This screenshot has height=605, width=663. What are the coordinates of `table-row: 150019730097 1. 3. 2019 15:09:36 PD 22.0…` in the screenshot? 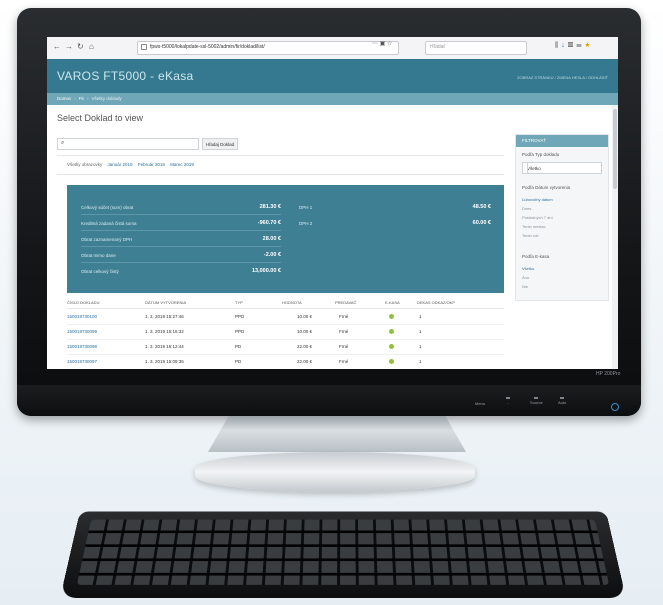 It's located at (285, 361).